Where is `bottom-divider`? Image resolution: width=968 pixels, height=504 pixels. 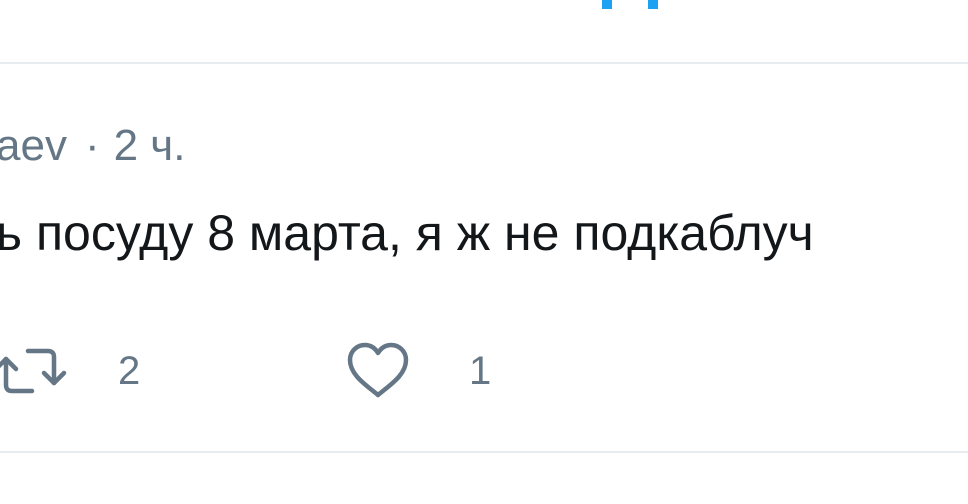 bottom-divider is located at coordinates (484, 452).